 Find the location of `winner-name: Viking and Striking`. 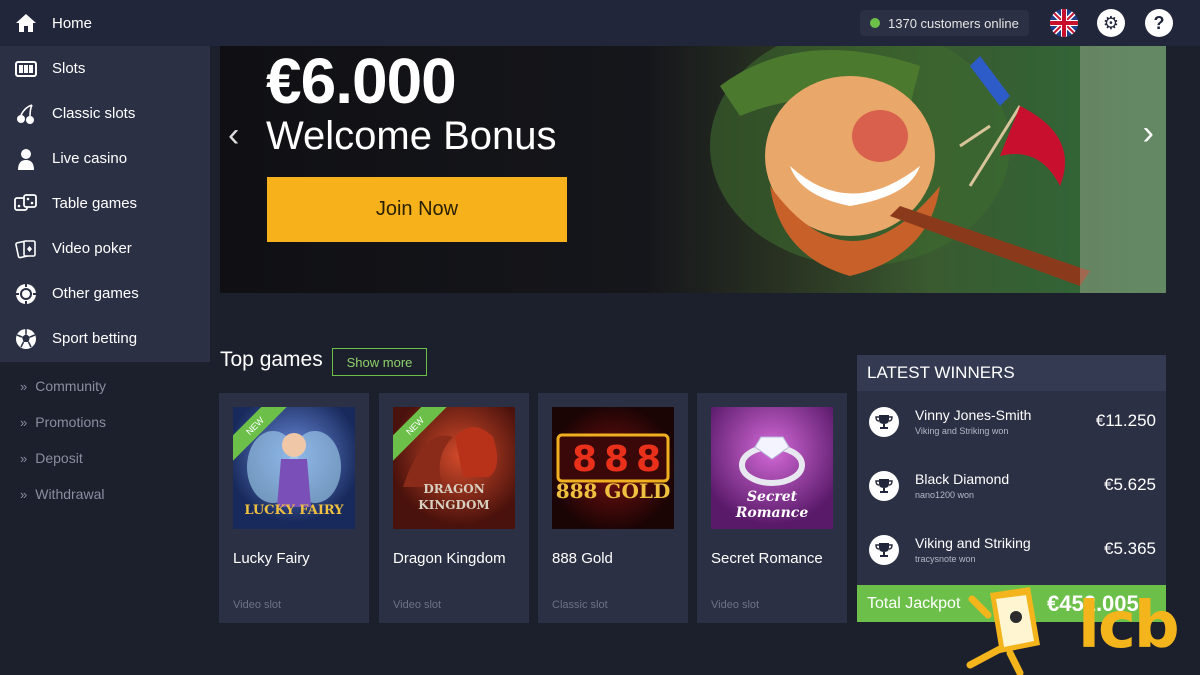

winner-name: Viking and Striking is located at coordinates (973, 543).